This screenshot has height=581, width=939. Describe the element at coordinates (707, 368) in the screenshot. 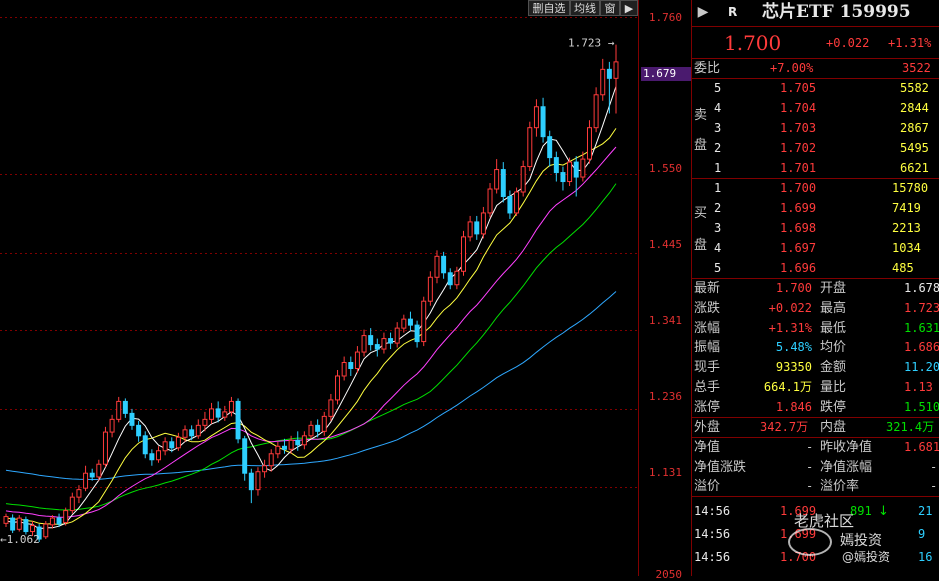

I see `stat-label: 现手` at that location.